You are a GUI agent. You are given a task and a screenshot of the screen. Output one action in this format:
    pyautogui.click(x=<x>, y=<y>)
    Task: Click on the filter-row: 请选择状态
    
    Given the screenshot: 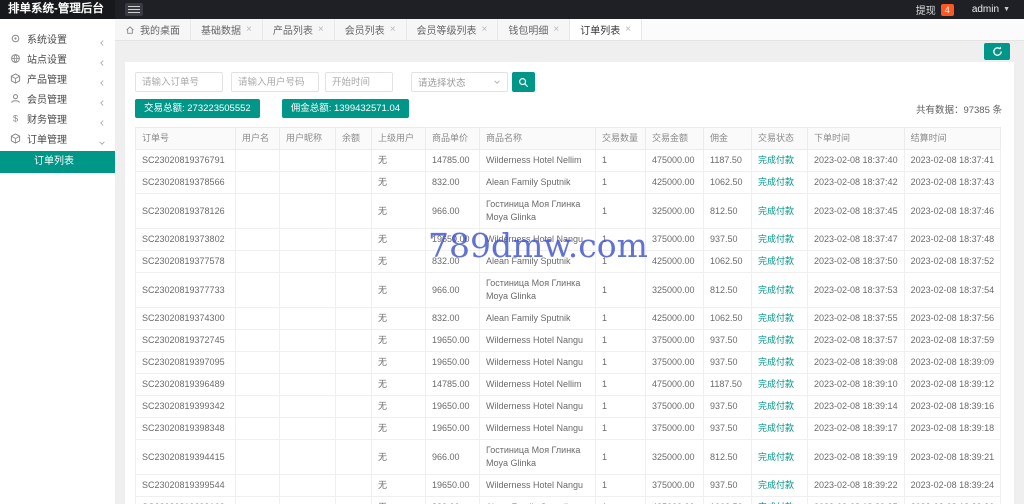 What is the action you would take?
    pyautogui.click(x=569, y=82)
    